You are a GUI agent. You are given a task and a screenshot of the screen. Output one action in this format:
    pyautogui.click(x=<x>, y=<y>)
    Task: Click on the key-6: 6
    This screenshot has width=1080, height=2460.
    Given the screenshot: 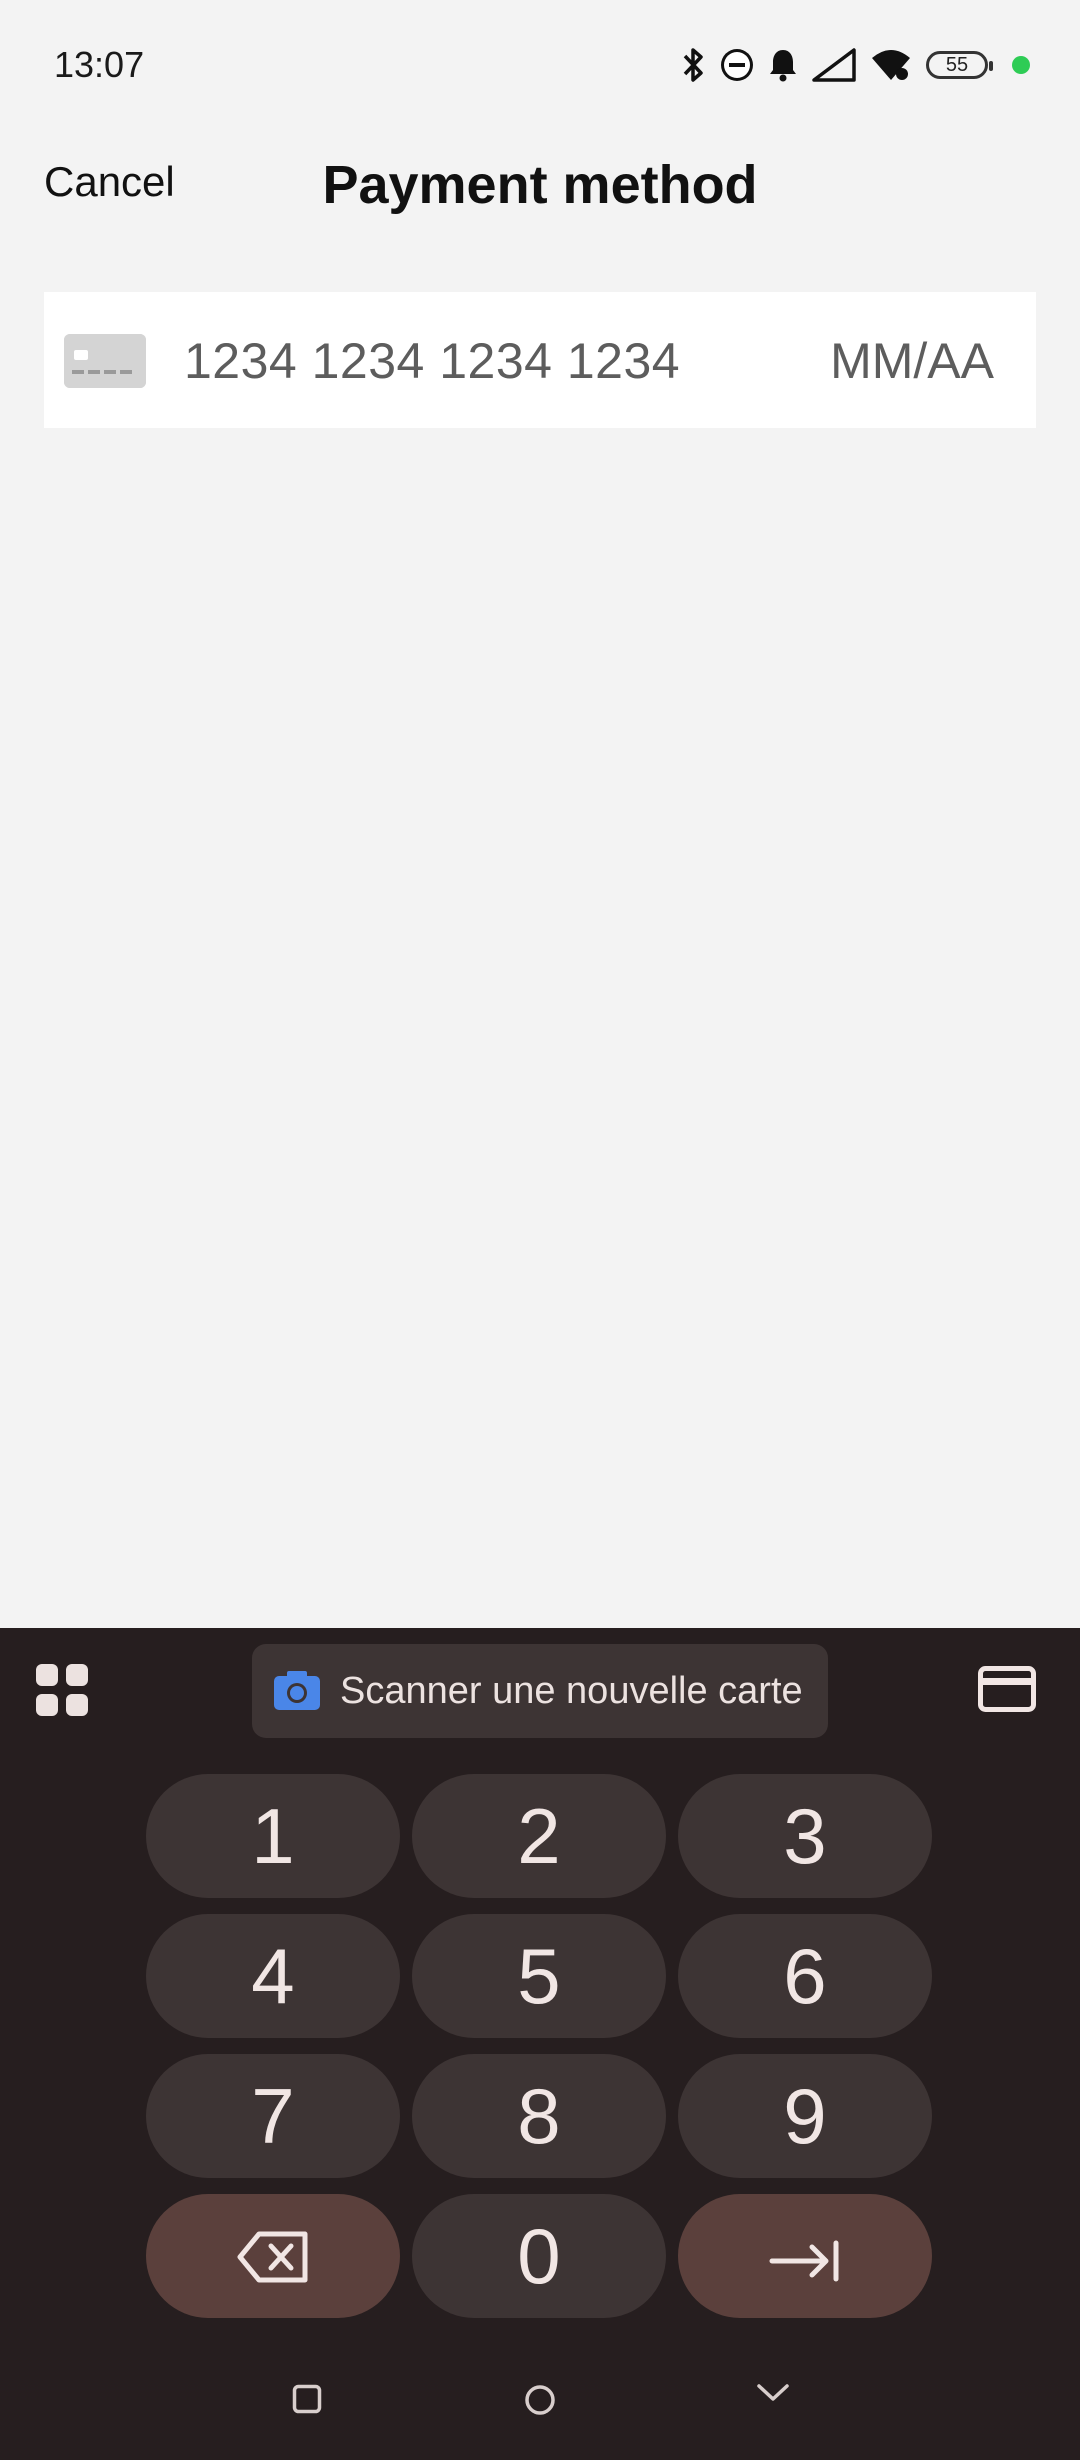 What is the action you would take?
    pyautogui.click(x=805, y=1976)
    